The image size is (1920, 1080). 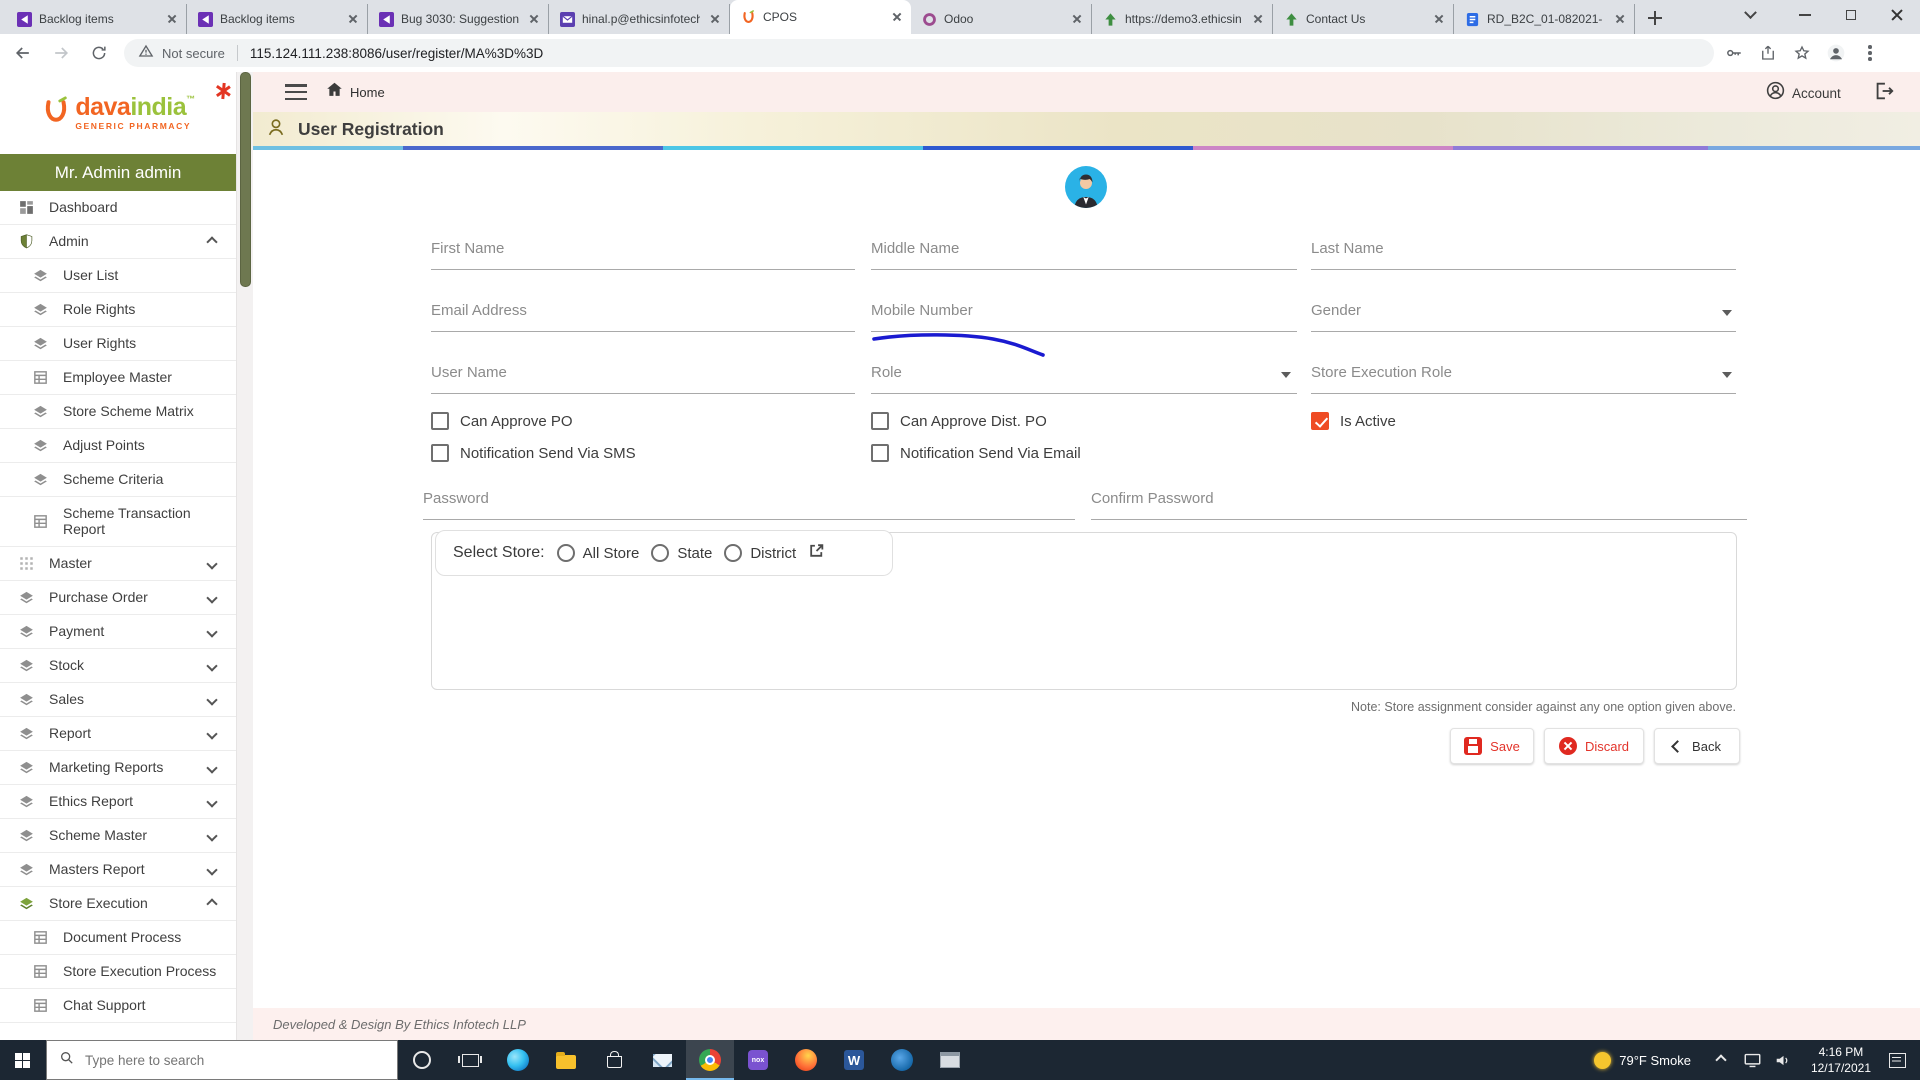 I want to click on back-button: Back, so click(x=1697, y=746).